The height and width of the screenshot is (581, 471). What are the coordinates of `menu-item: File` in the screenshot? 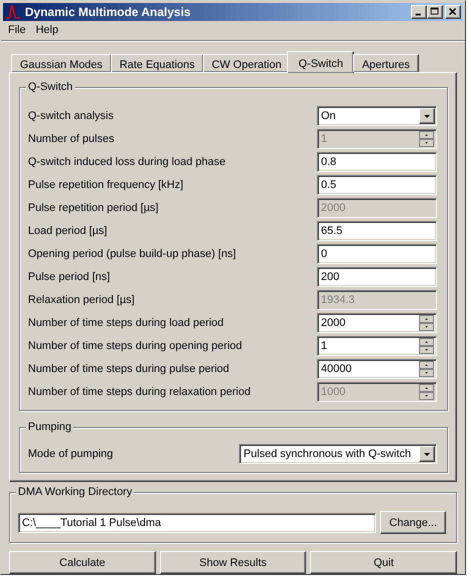 It's located at (17, 30).